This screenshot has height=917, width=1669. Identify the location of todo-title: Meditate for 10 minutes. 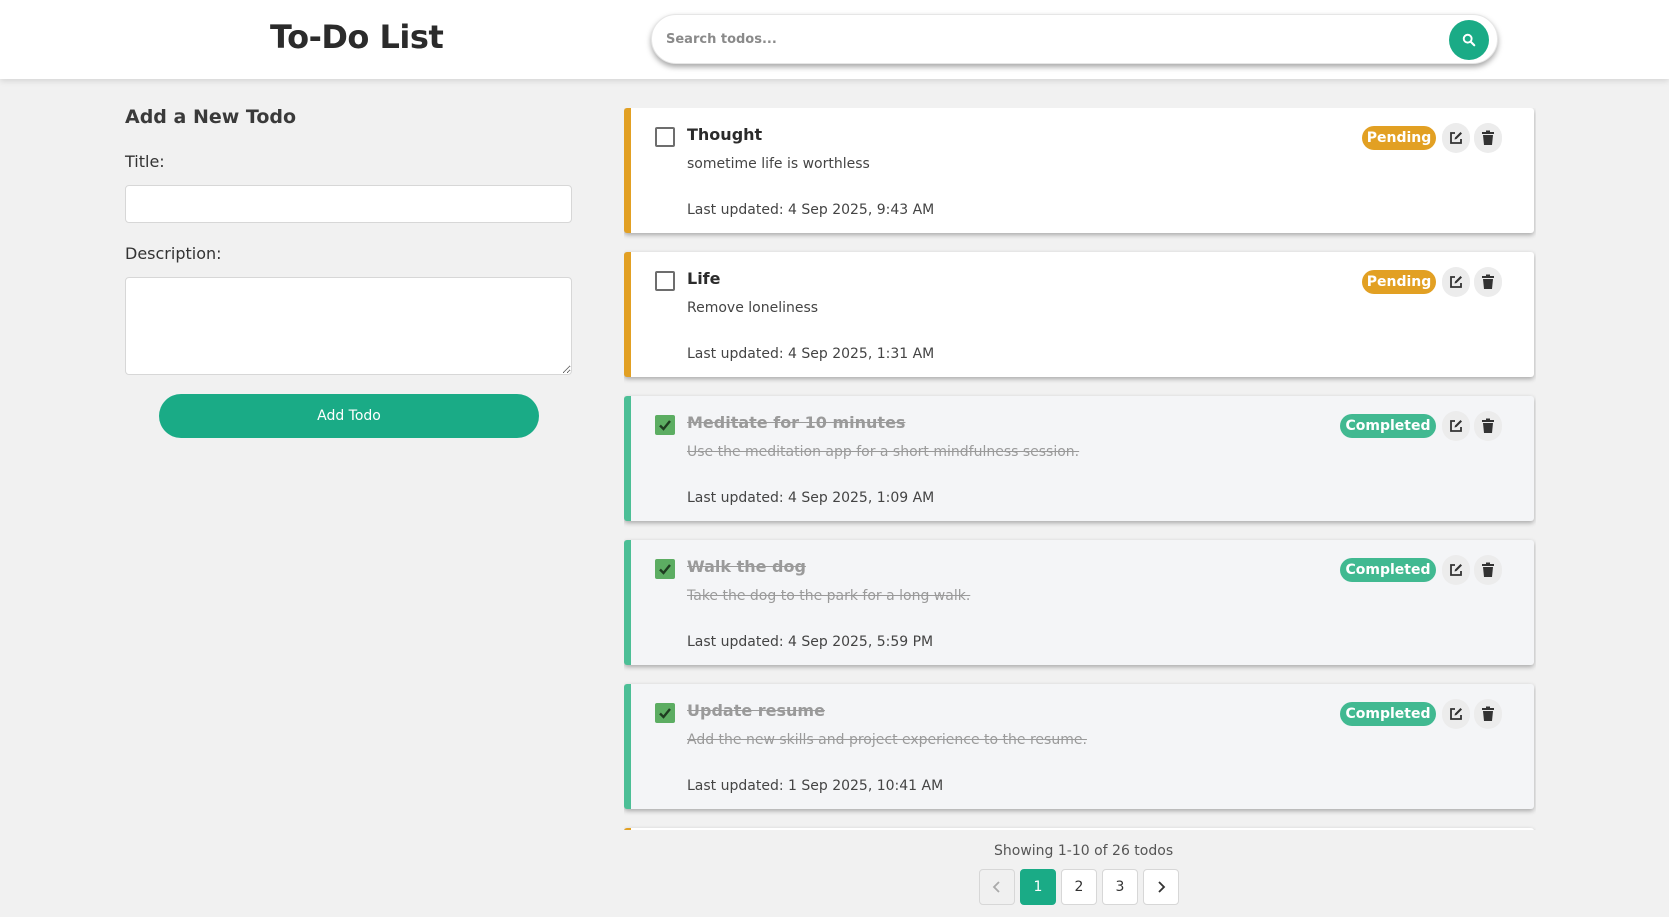
(796, 422).